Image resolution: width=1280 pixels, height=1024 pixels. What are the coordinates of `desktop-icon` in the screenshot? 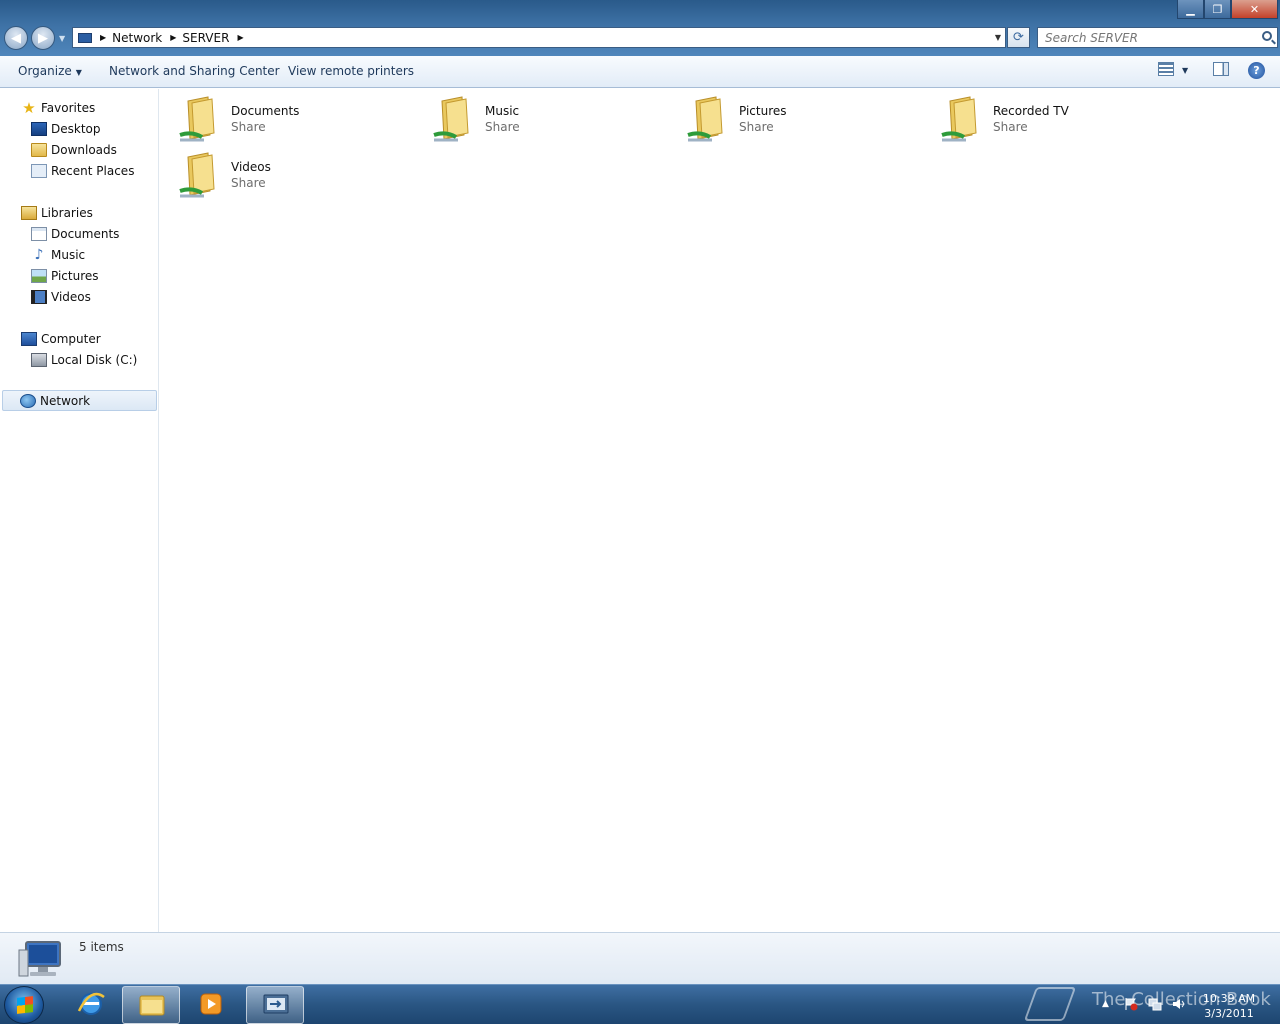 It's located at (39, 128).